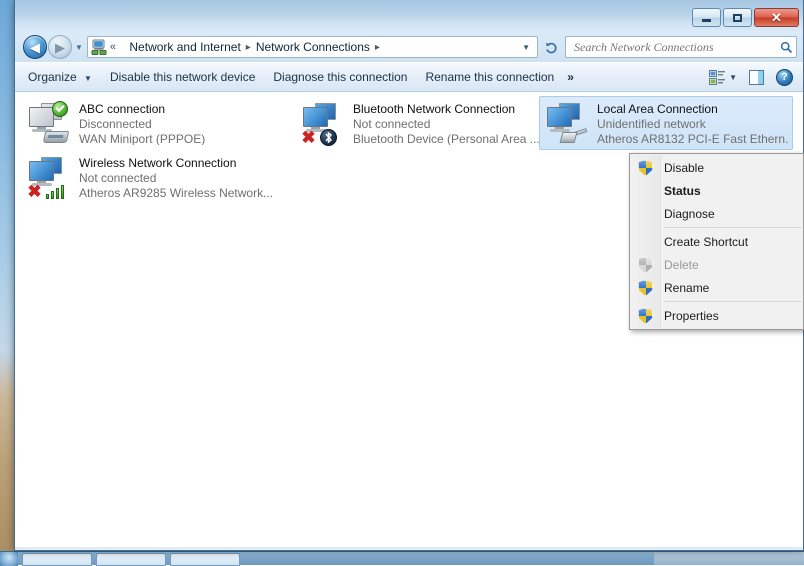  I want to click on connection-device: WAN Miniport (PPPOE), so click(142, 138).